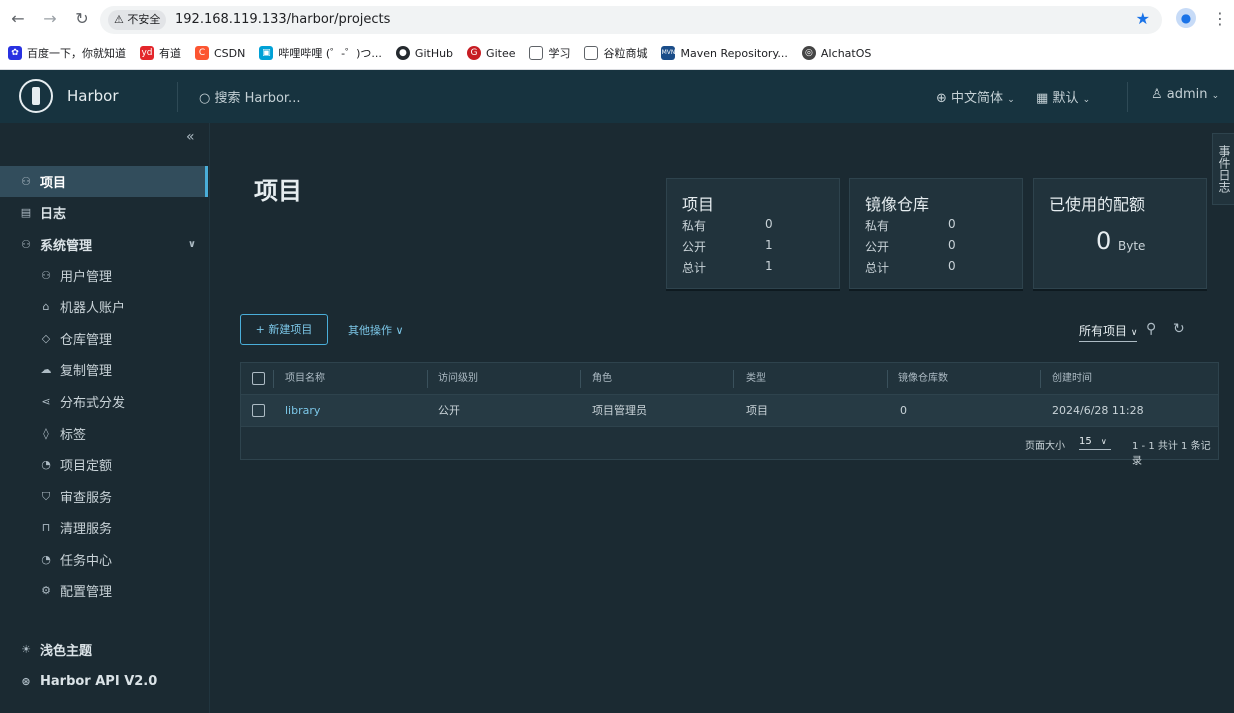  I want to click on column-header: 镜像仓库数, so click(923, 379).